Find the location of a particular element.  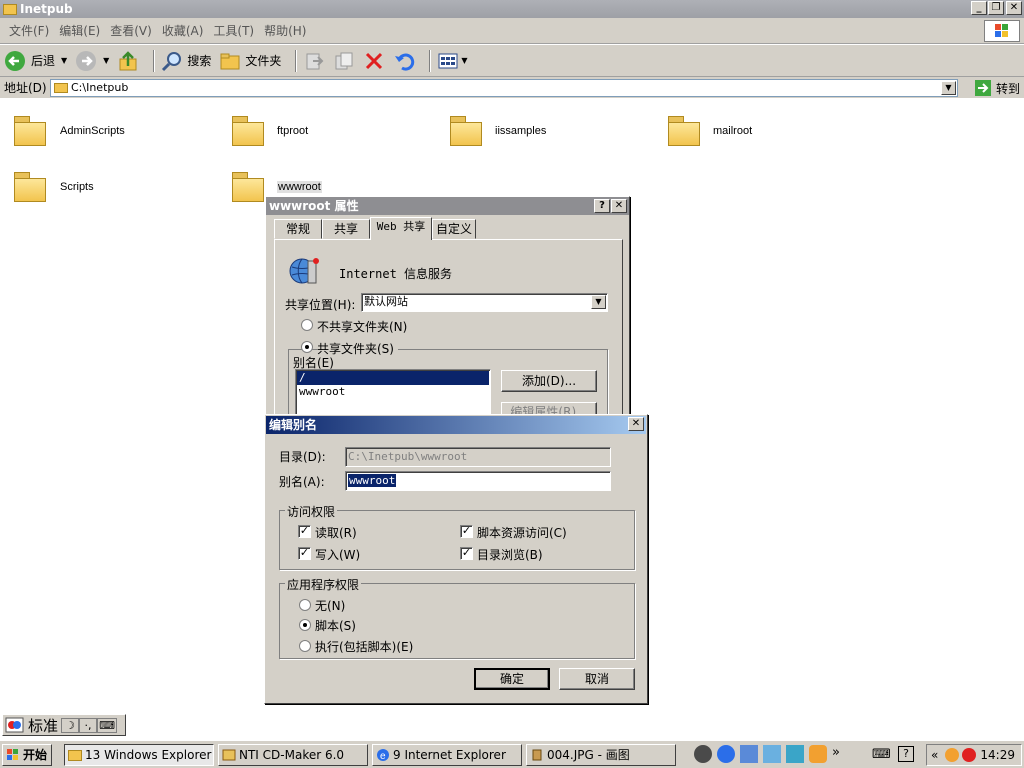

qq-tray-icon is located at coordinates (952, 755).